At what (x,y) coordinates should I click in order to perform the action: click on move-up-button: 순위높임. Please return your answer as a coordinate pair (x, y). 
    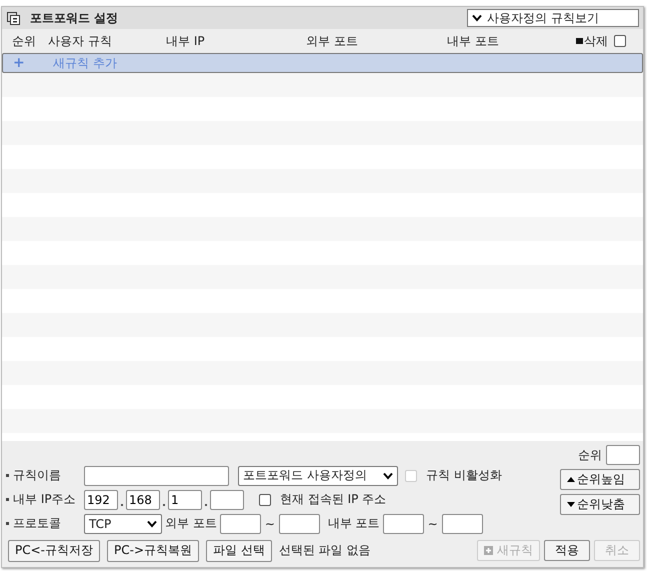
    Looking at the image, I should click on (600, 479).